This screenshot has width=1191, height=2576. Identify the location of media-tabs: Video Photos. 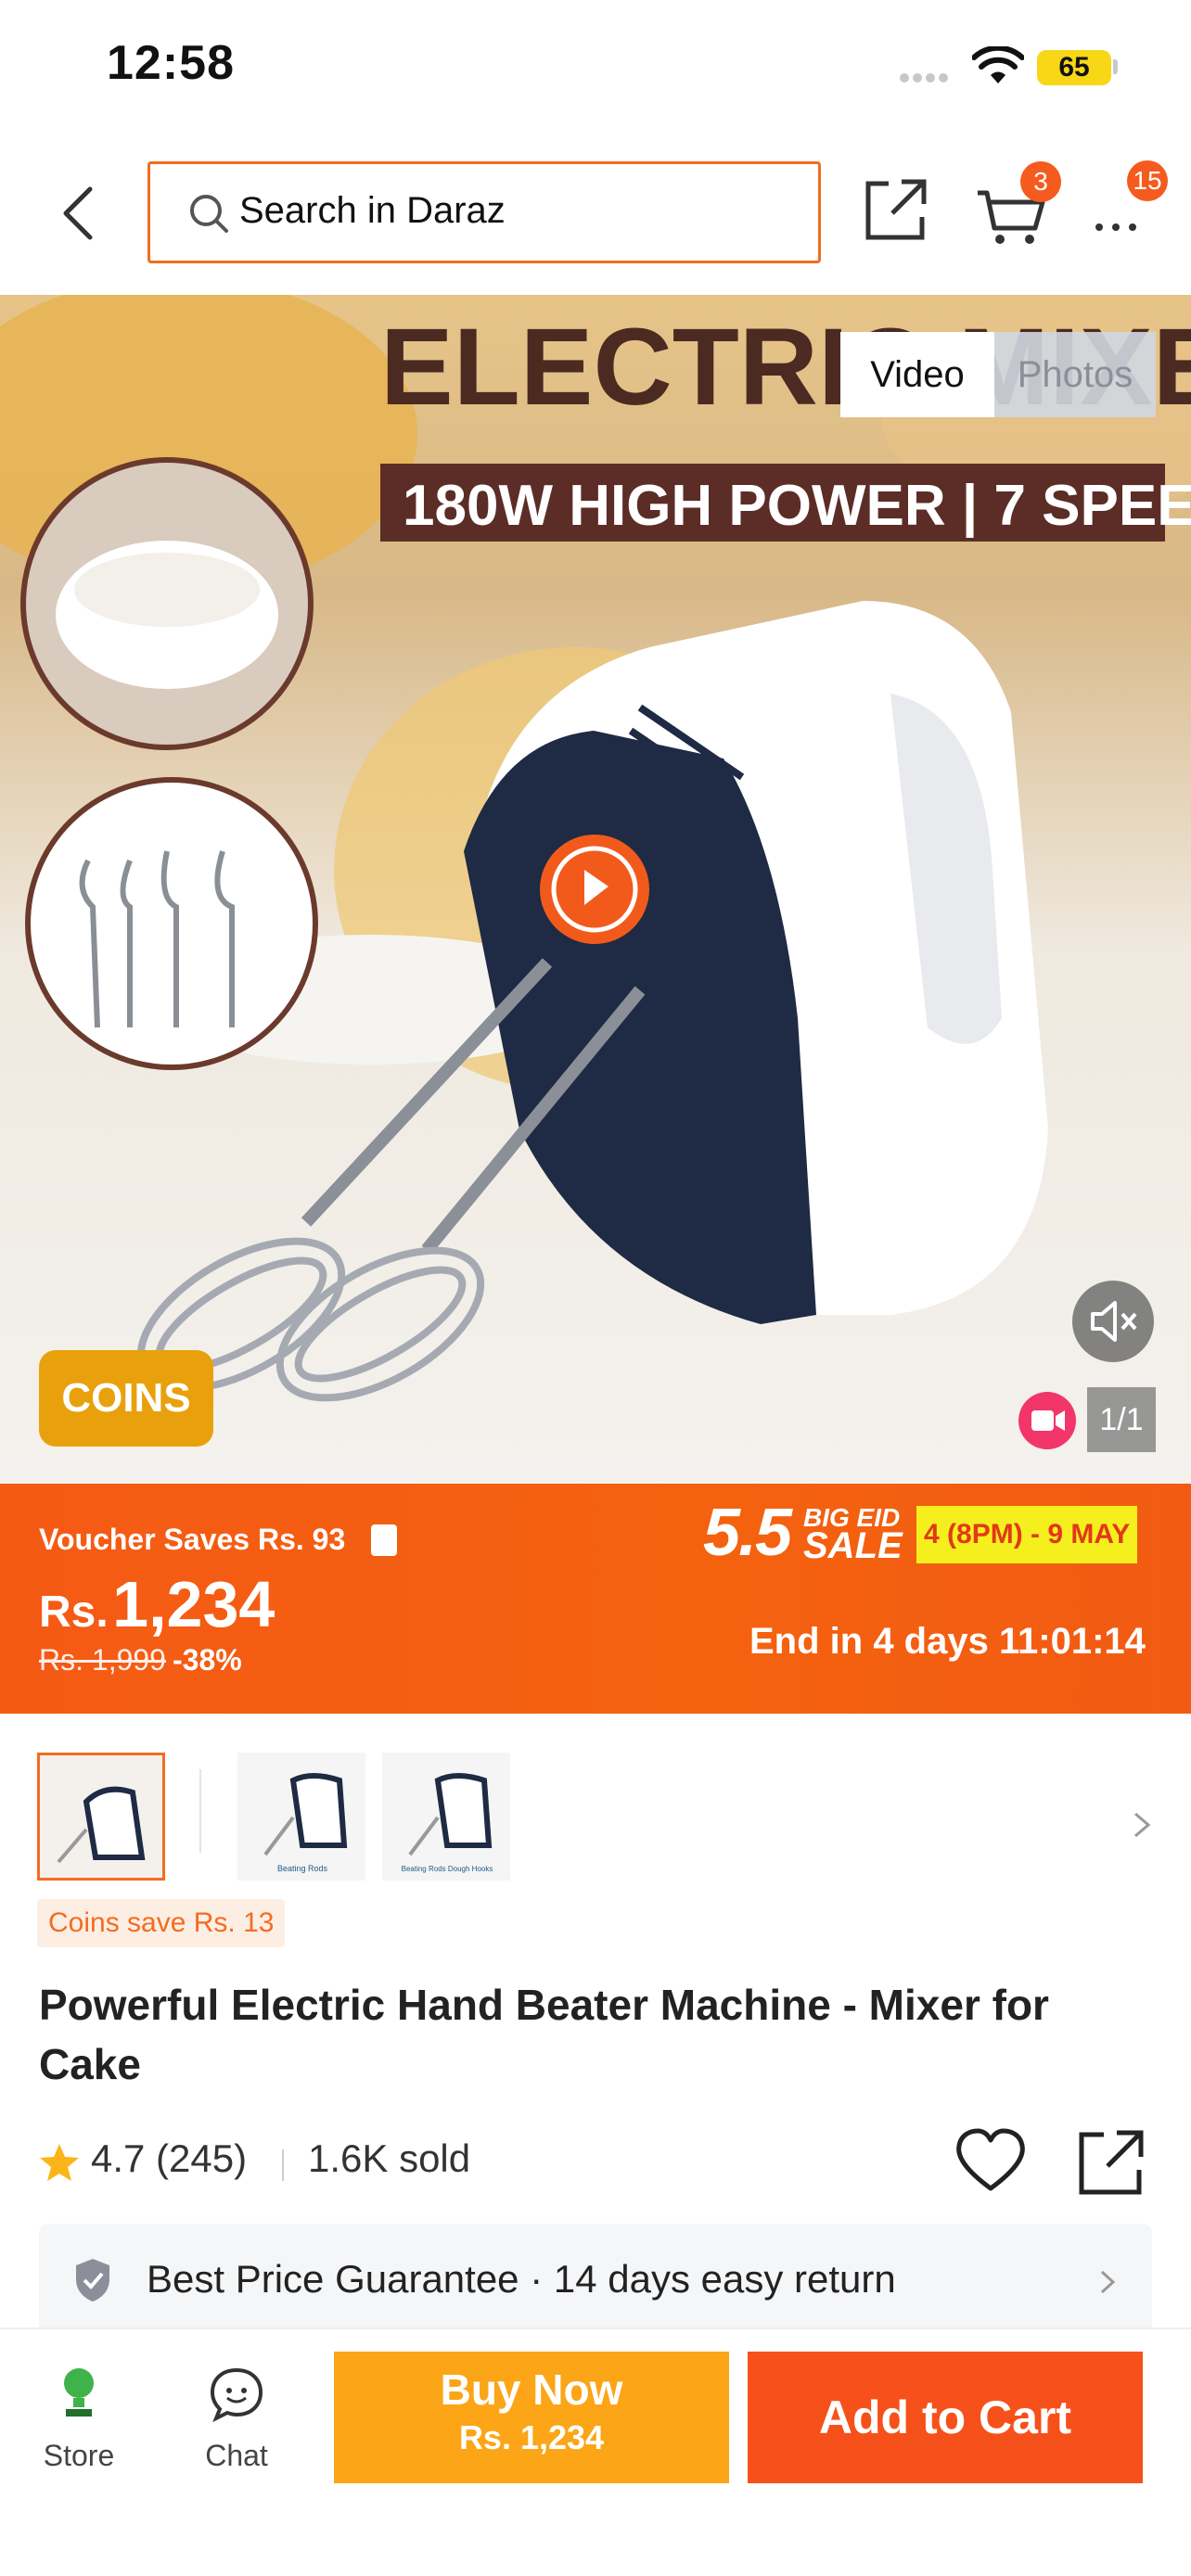
(998, 374).